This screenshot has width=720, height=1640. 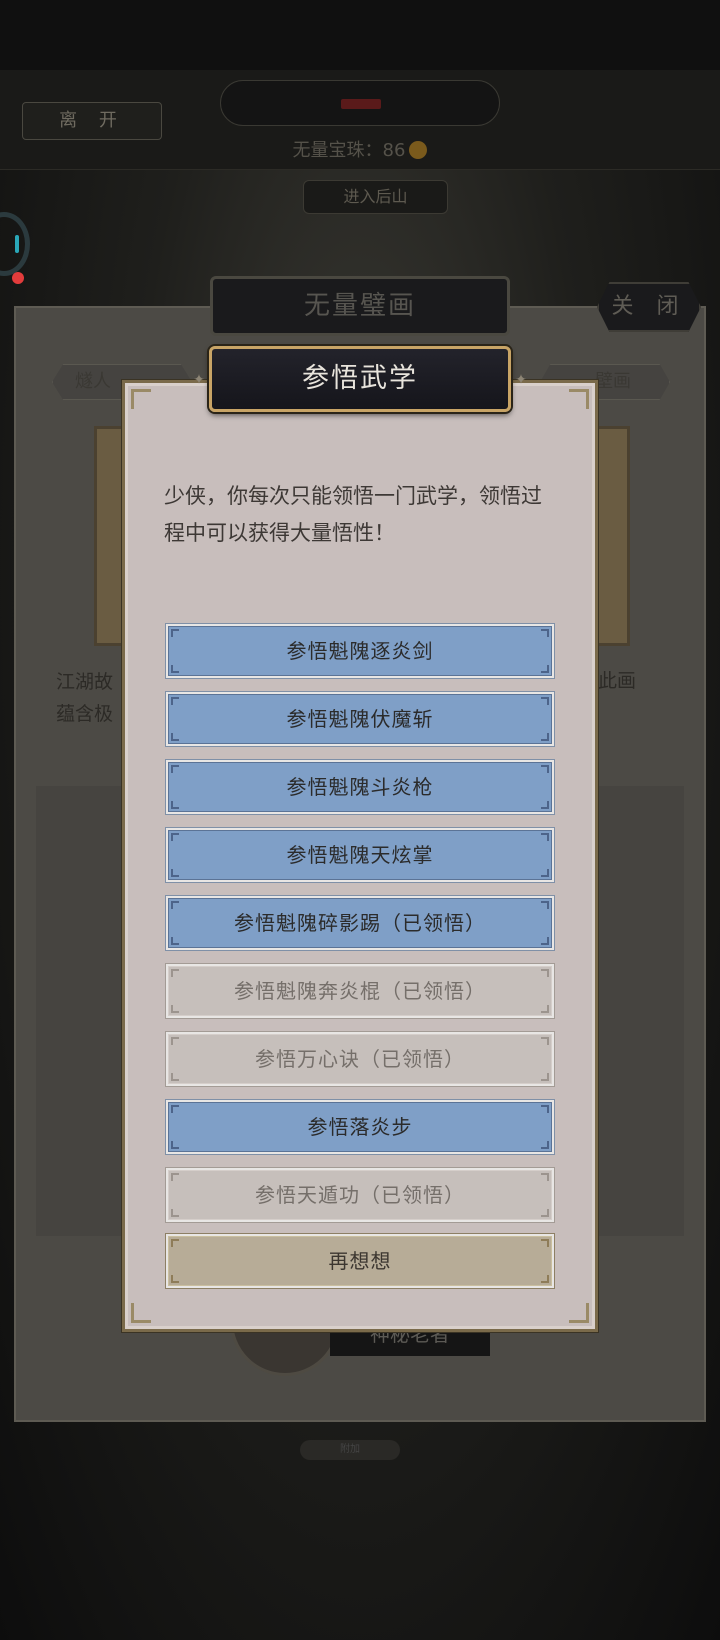 I want to click on option-label: 参悟魁隗逐炎剑, so click(x=360, y=651).